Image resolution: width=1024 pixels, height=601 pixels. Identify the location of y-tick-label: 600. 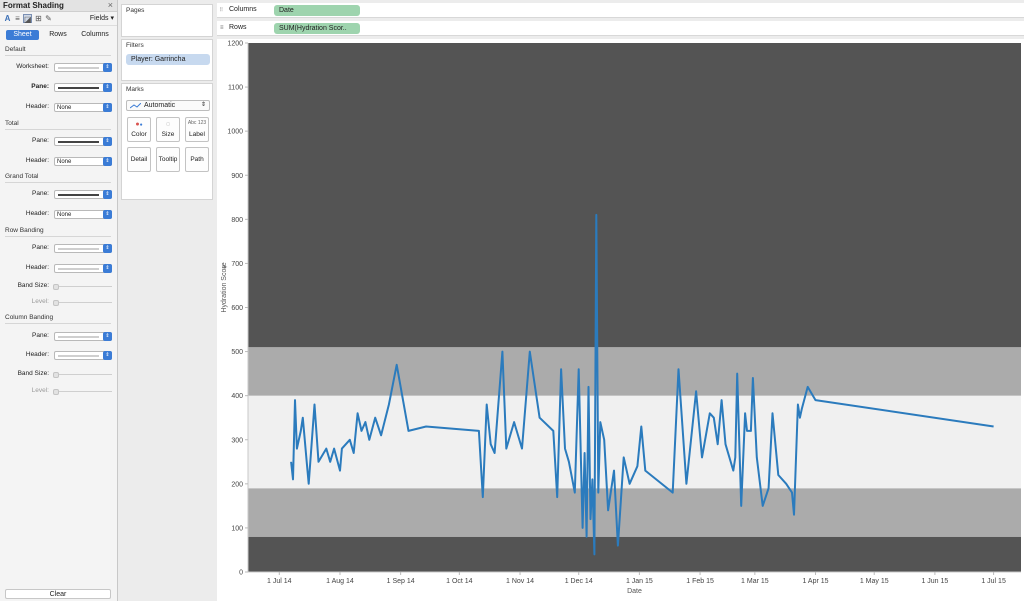
(237, 308).